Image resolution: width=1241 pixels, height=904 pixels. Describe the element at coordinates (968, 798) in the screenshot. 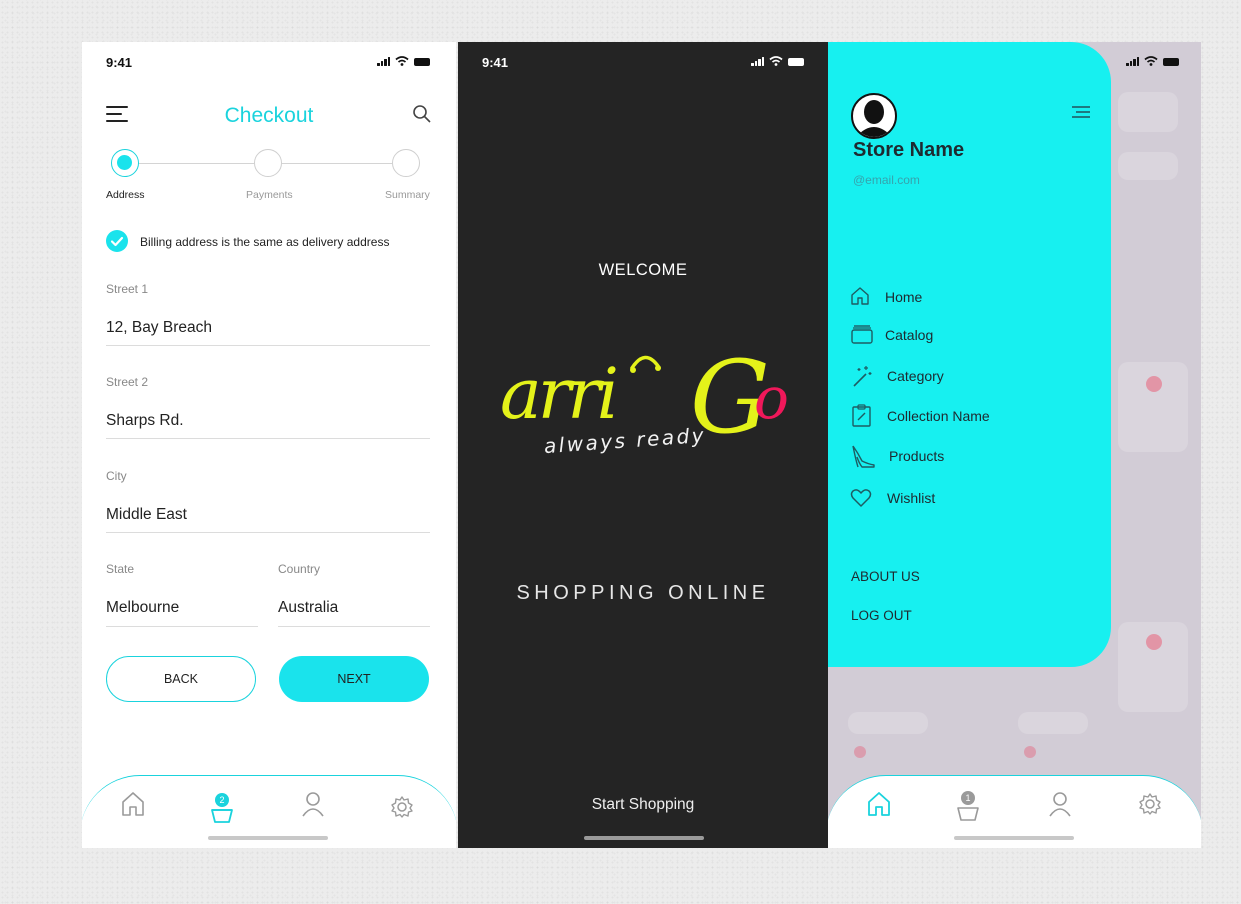

I see `cart-badge: 1` at that location.